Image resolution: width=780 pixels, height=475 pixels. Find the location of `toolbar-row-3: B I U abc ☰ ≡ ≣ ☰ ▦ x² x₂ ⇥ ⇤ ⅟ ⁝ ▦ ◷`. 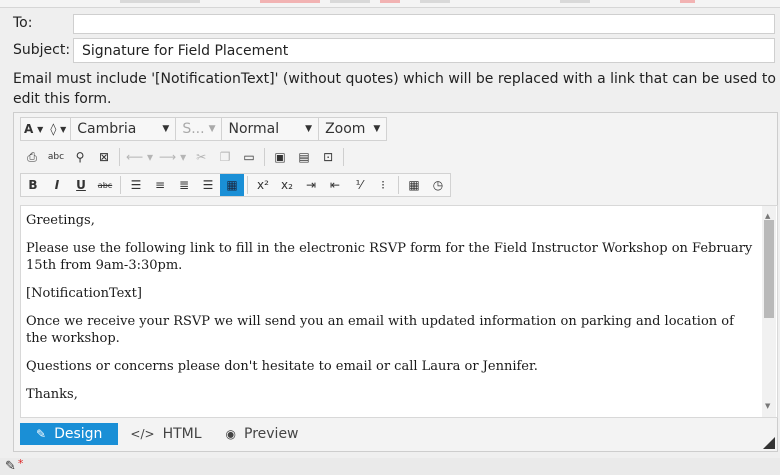

toolbar-row-3: B I U abc ☰ ≡ ≣ ☰ ▦ x² x₂ ⇥ ⇤ ⅟ ⁝ ▦ ◷ is located at coordinates (235, 185).